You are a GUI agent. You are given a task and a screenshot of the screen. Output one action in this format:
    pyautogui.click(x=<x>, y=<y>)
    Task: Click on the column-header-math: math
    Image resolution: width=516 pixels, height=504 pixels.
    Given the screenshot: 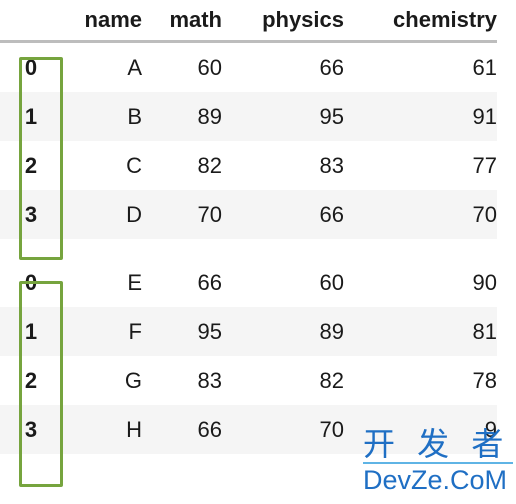 What is the action you would take?
    pyautogui.click(x=195, y=19)
    